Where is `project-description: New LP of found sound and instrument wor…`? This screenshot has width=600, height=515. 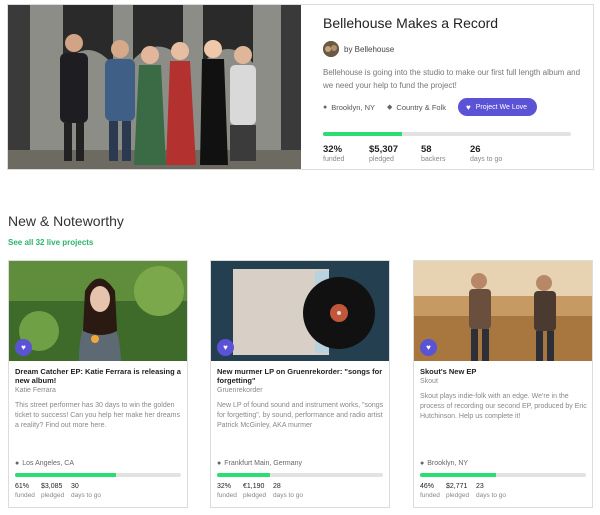 project-description: New LP of found sound and instrument wor… is located at coordinates (300, 415).